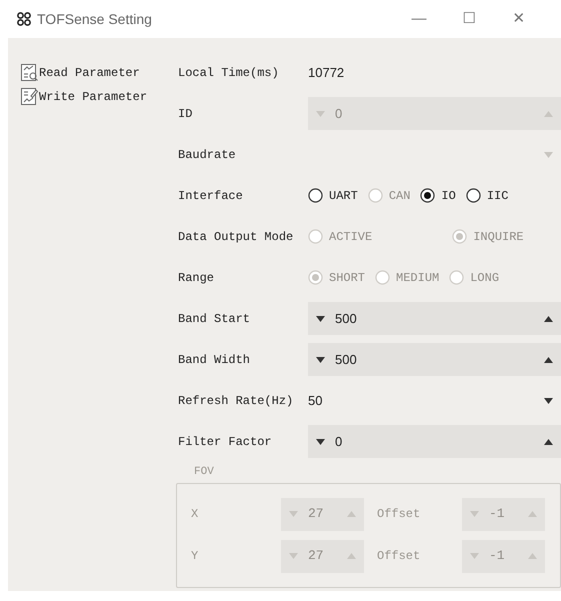  I want to click on radio-label: ACTIVE, so click(350, 237).